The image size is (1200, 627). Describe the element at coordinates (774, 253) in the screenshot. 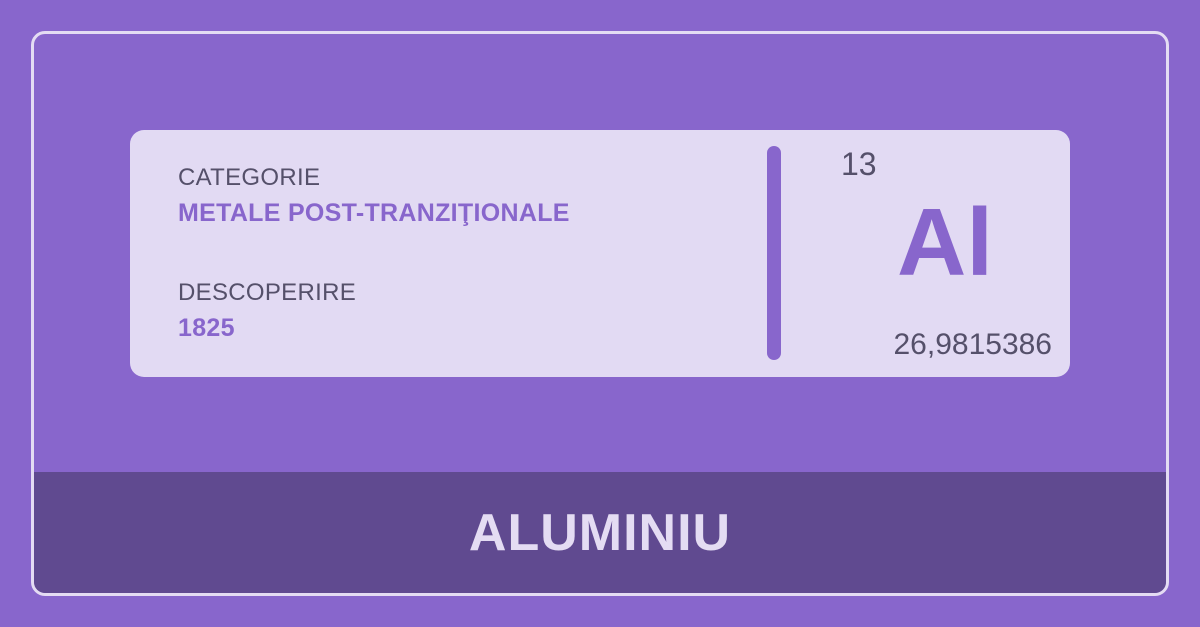

I see `vertical-divider` at that location.